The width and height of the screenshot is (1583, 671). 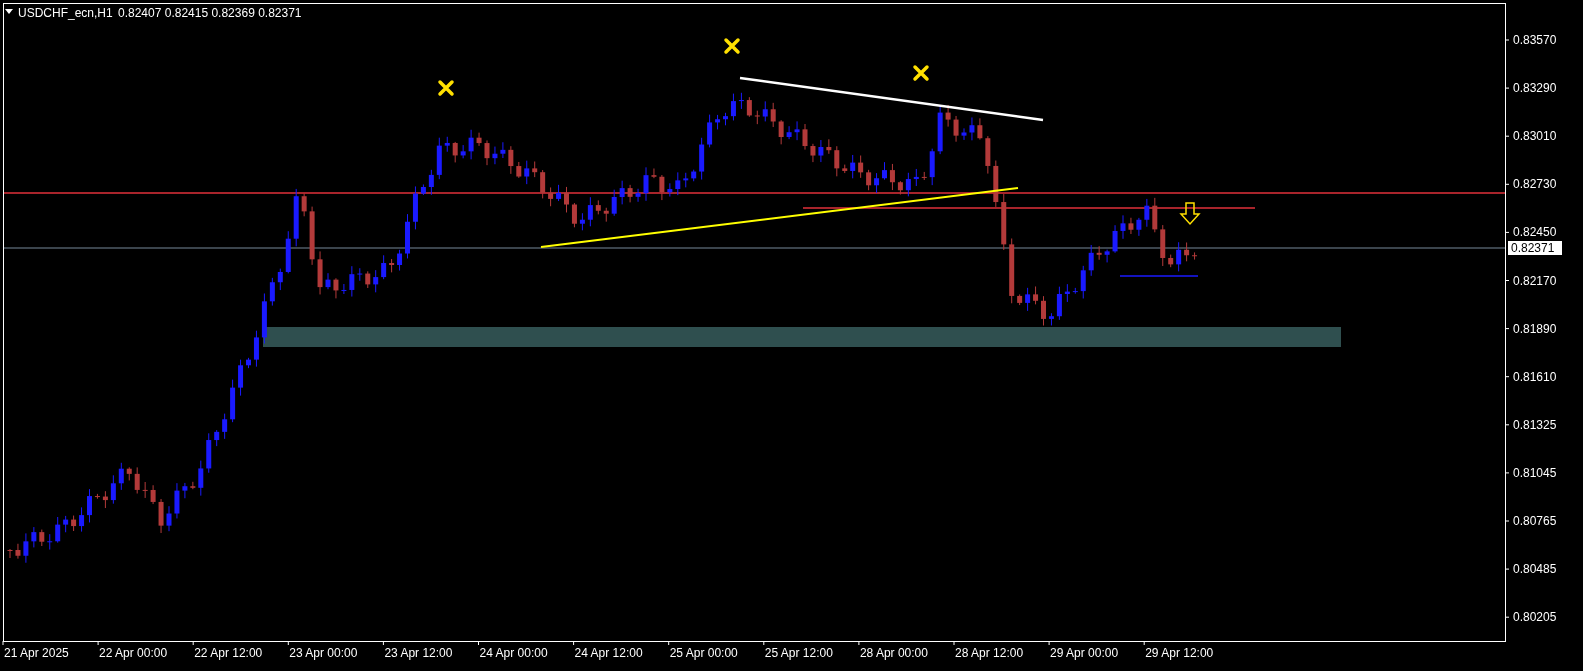 I want to click on price-label: 0.80765, so click(x=1535, y=521).